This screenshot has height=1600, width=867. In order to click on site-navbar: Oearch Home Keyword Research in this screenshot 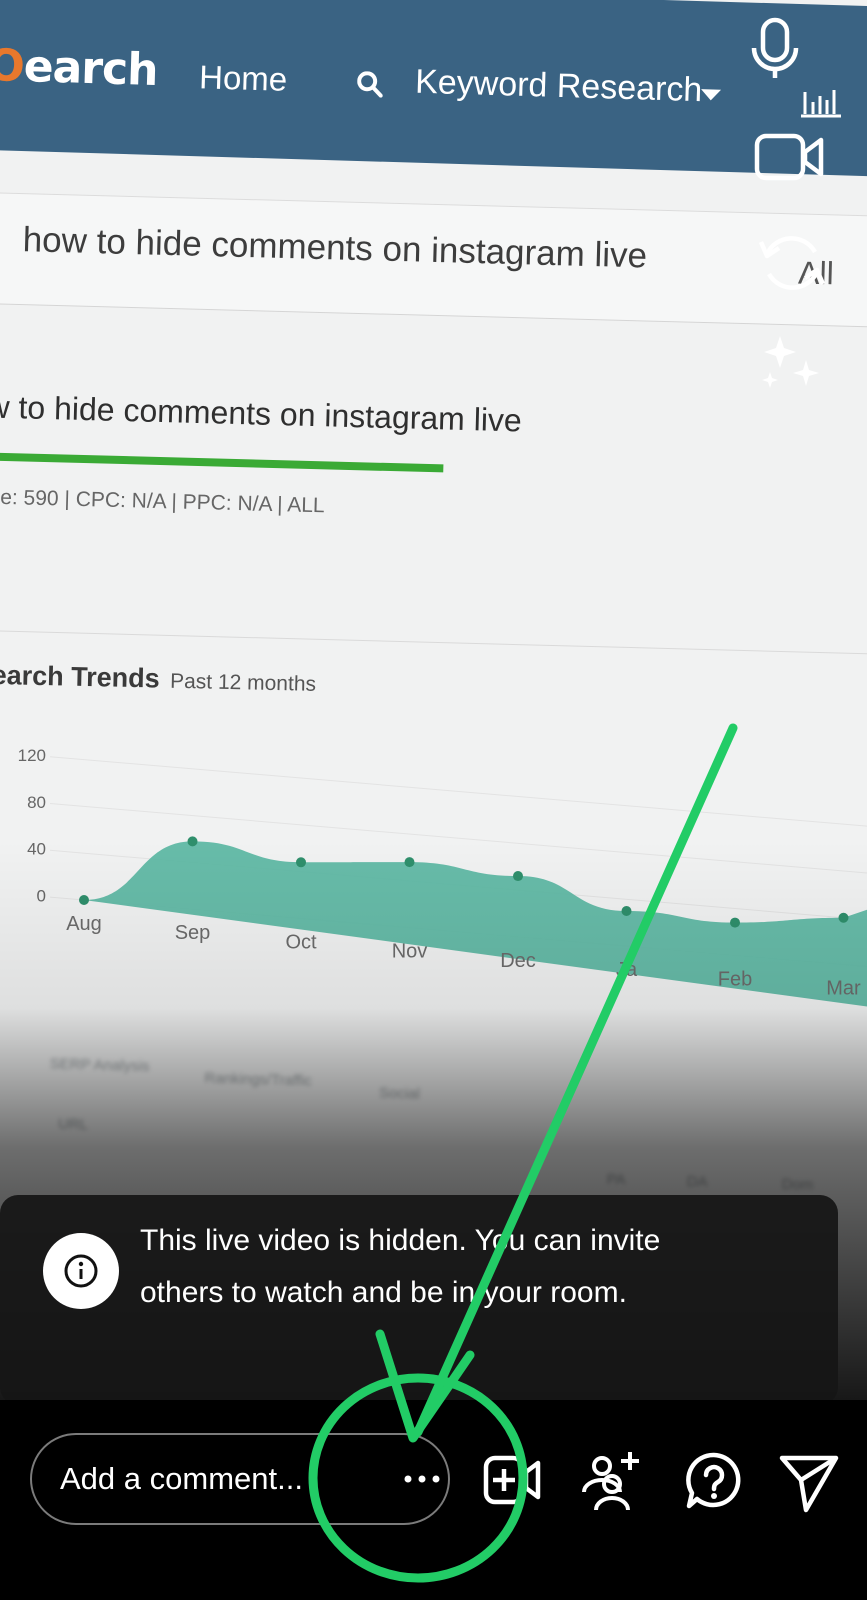, I will do `click(433, 88)`.